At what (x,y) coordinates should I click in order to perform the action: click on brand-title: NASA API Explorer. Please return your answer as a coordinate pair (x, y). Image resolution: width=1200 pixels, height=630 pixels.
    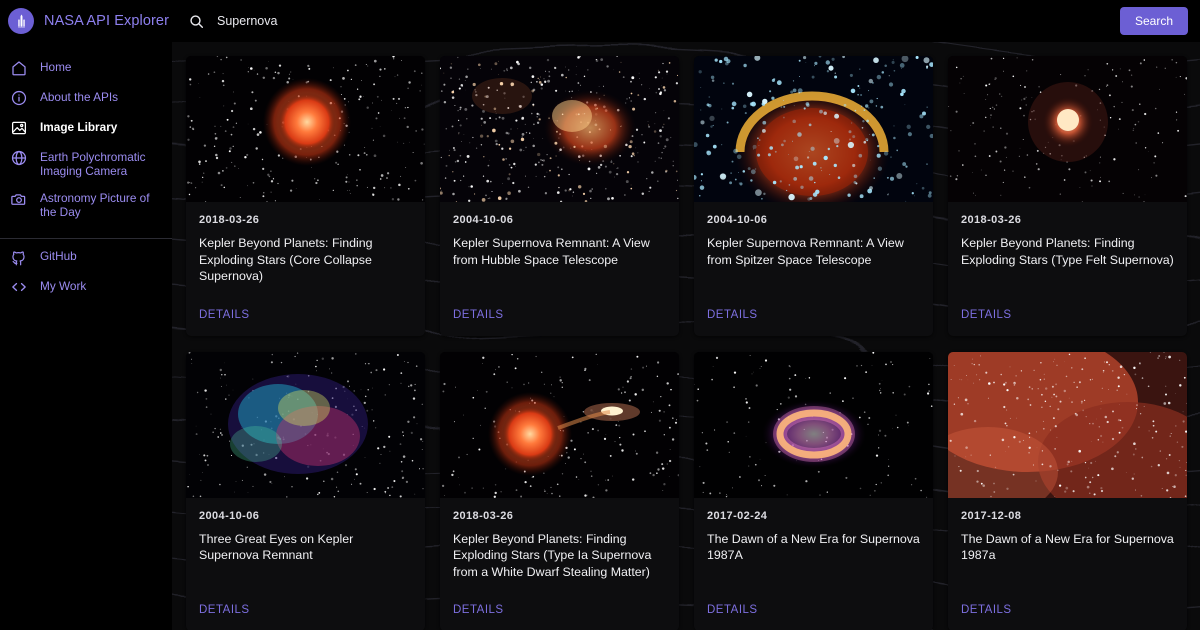
    Looking at the image, I should click on (107, 21).